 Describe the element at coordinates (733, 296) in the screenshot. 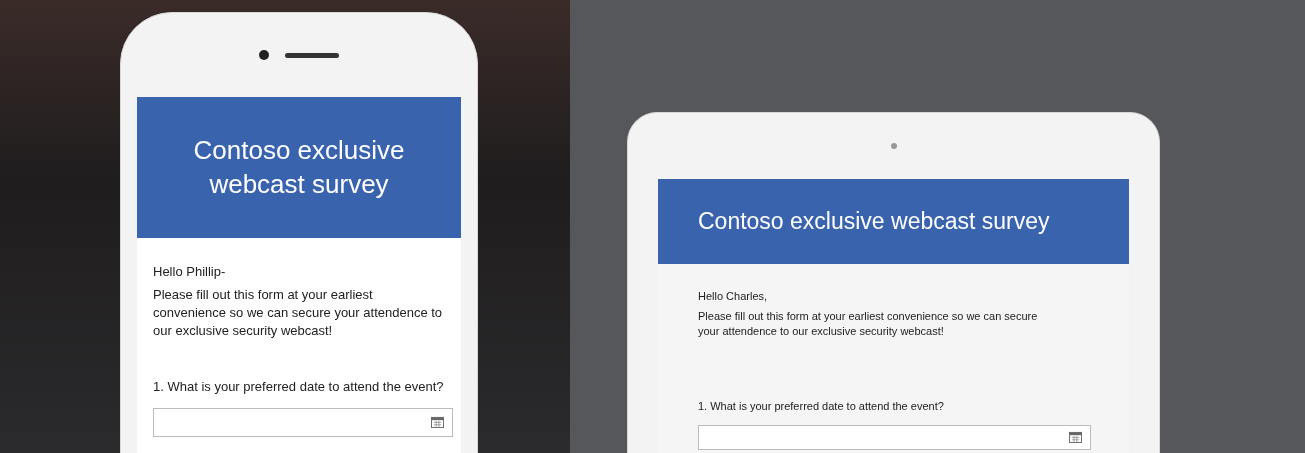

I see `greeting-text: Hello Charles,` at that location.